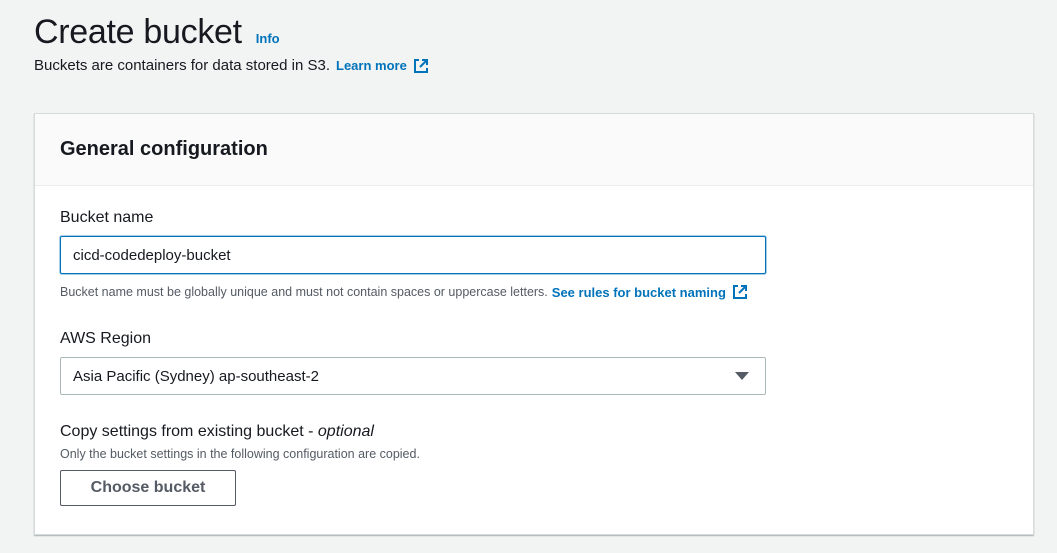 Image resolution: width=1057 pixels, height=553 pixels. What do you see at coordinates (164, 149) in the screenshot?
I see `panel-title: General configuration` at bounding box center [164, 149].